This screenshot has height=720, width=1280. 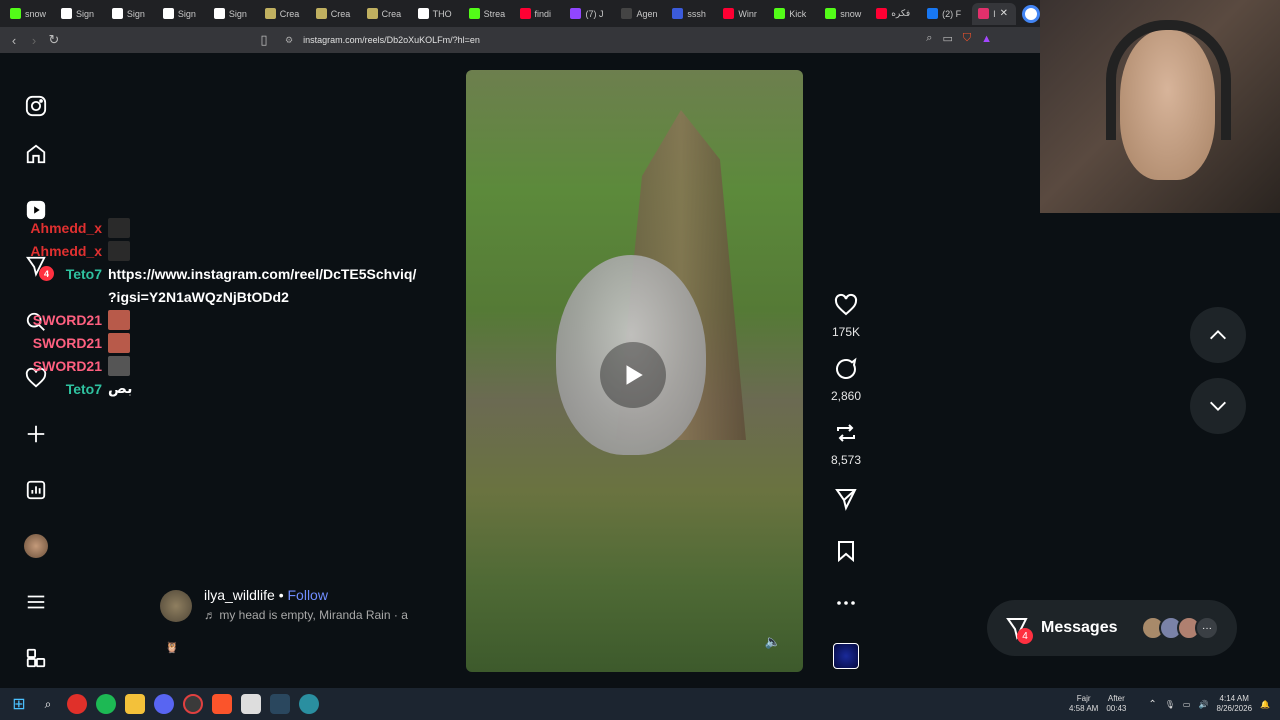 I want to click on browser-tab: فكره, so click(x=895, y=14).